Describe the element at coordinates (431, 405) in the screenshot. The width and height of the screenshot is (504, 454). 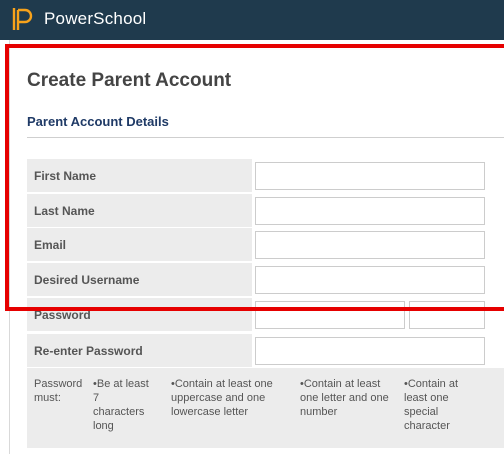
I see `password-rule-special: •Contain at least one special character` at that location.